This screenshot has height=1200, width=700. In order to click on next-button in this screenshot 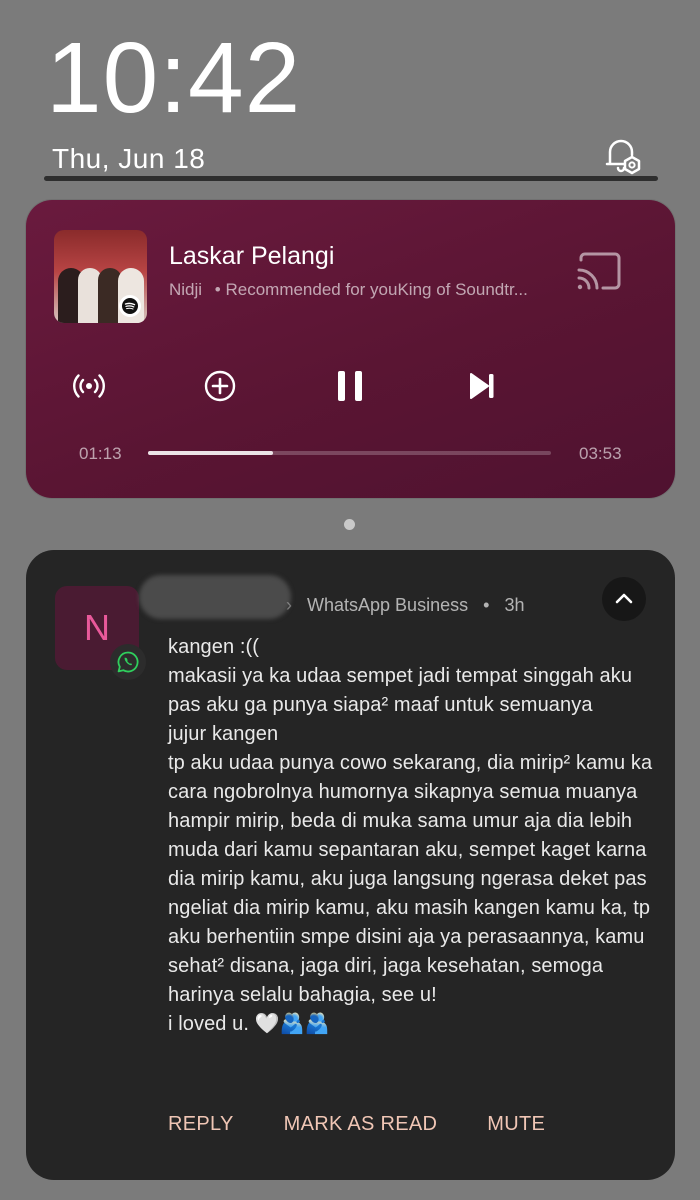, I will do `click(482, 386)`.